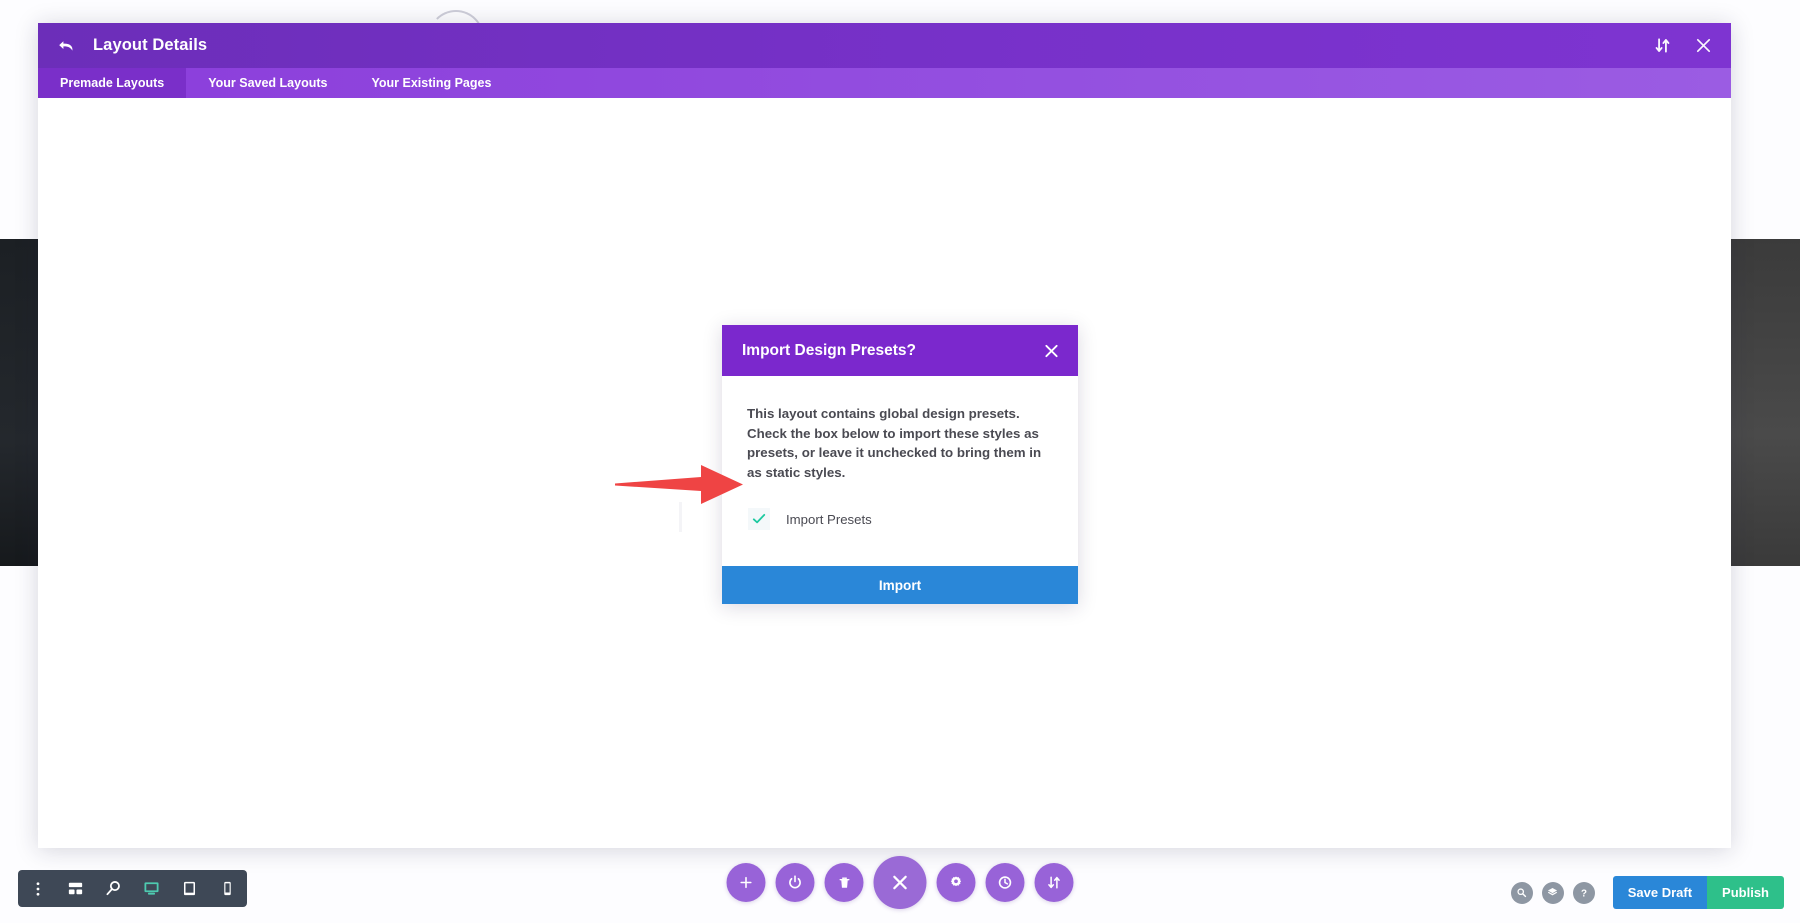 The image size is (1800, 923). Describe the element at coordinates (37, 888) in the screenshot. I see `more-options-icon` at that location.